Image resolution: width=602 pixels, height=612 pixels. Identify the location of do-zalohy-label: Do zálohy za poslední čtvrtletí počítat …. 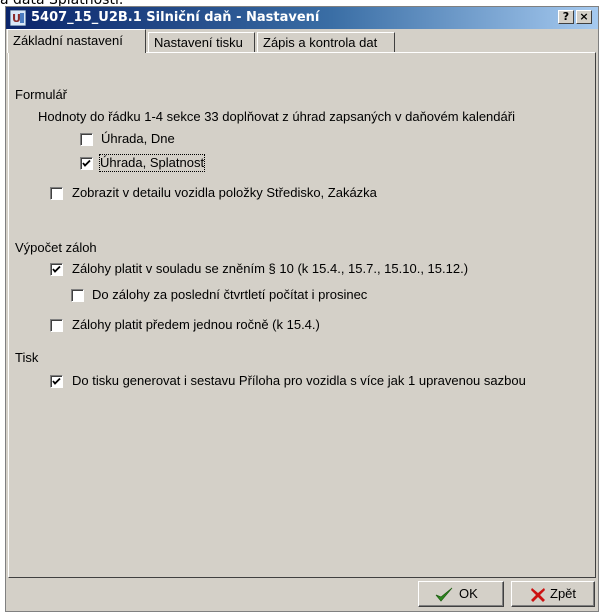
(229, 295).